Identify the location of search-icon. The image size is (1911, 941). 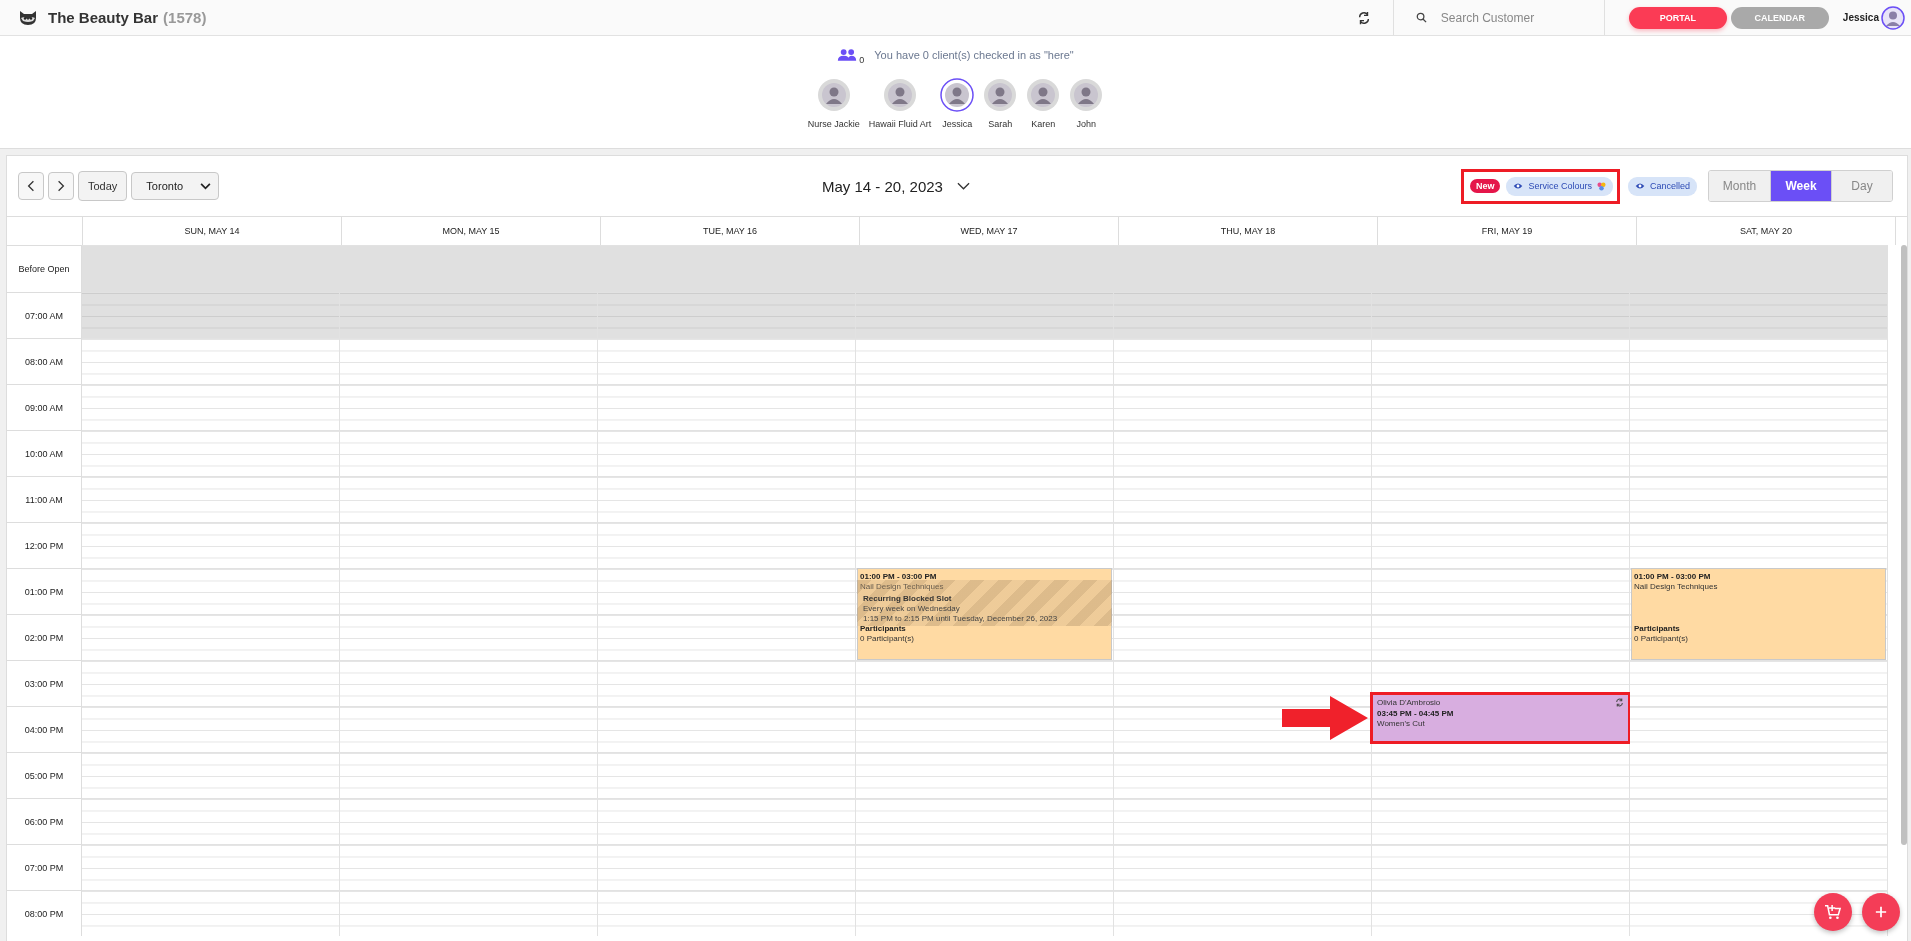
(1421, 17).